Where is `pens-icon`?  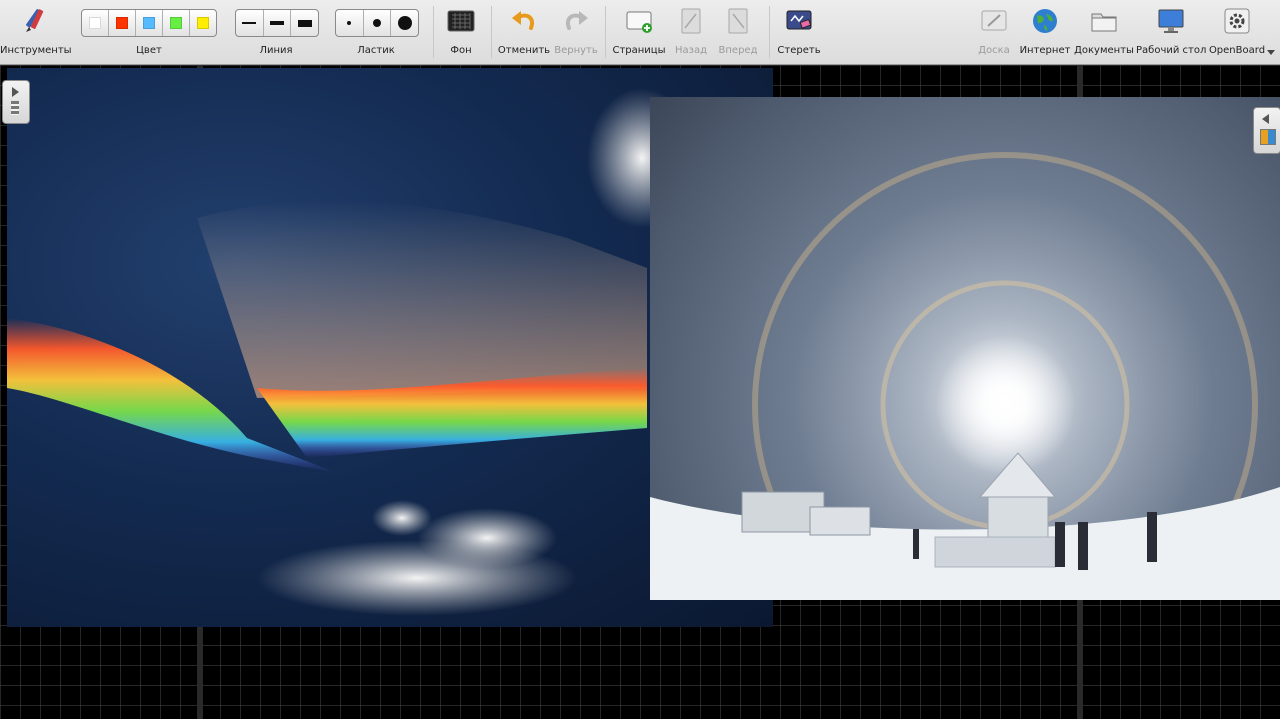
pens-icon is located at coordinates (35, 20).